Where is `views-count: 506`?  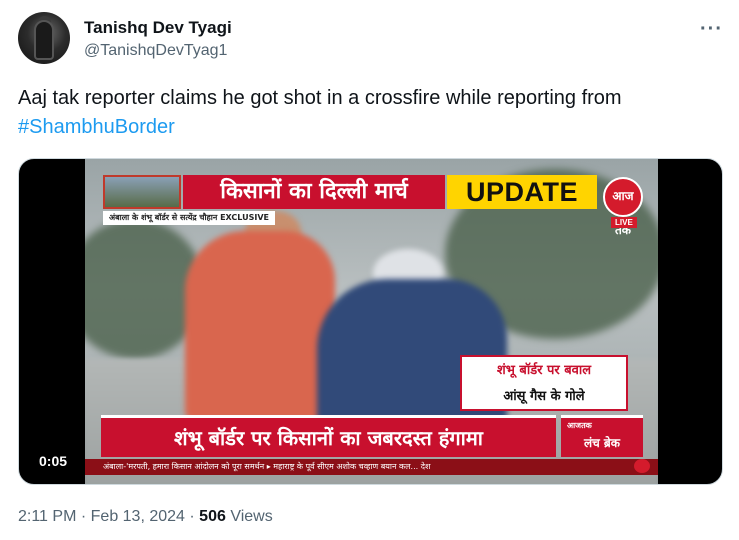 views-count: 506 is located at coordinates (212, 516).